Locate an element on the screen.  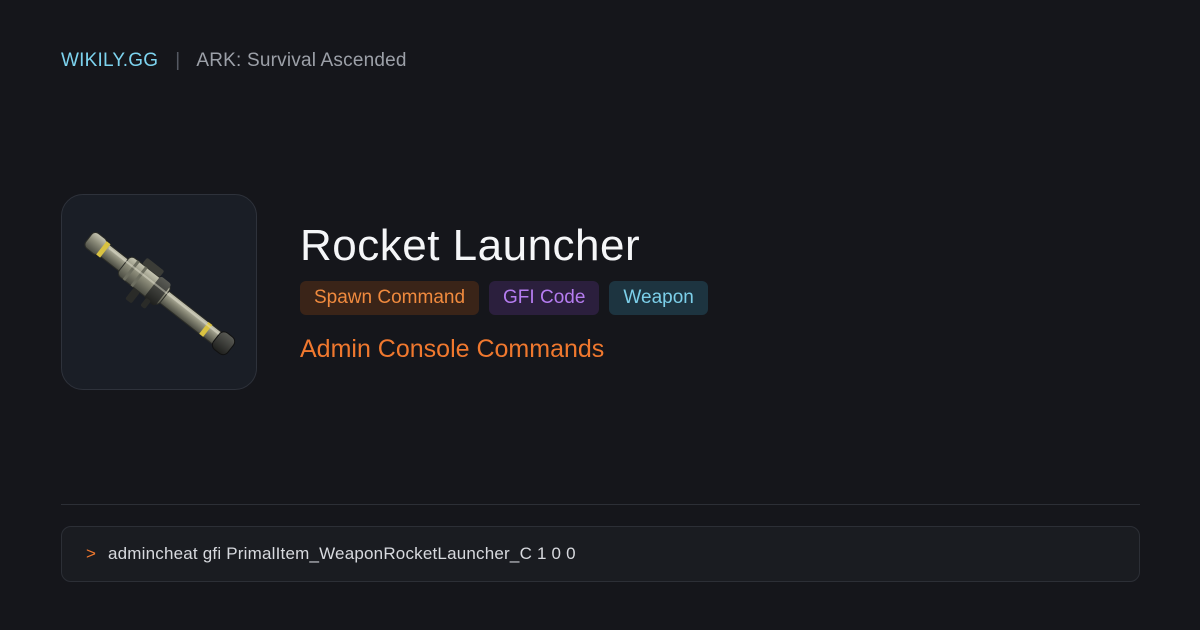
badge-spawn-command: Spawn Command is located at coordinates (390, 298).